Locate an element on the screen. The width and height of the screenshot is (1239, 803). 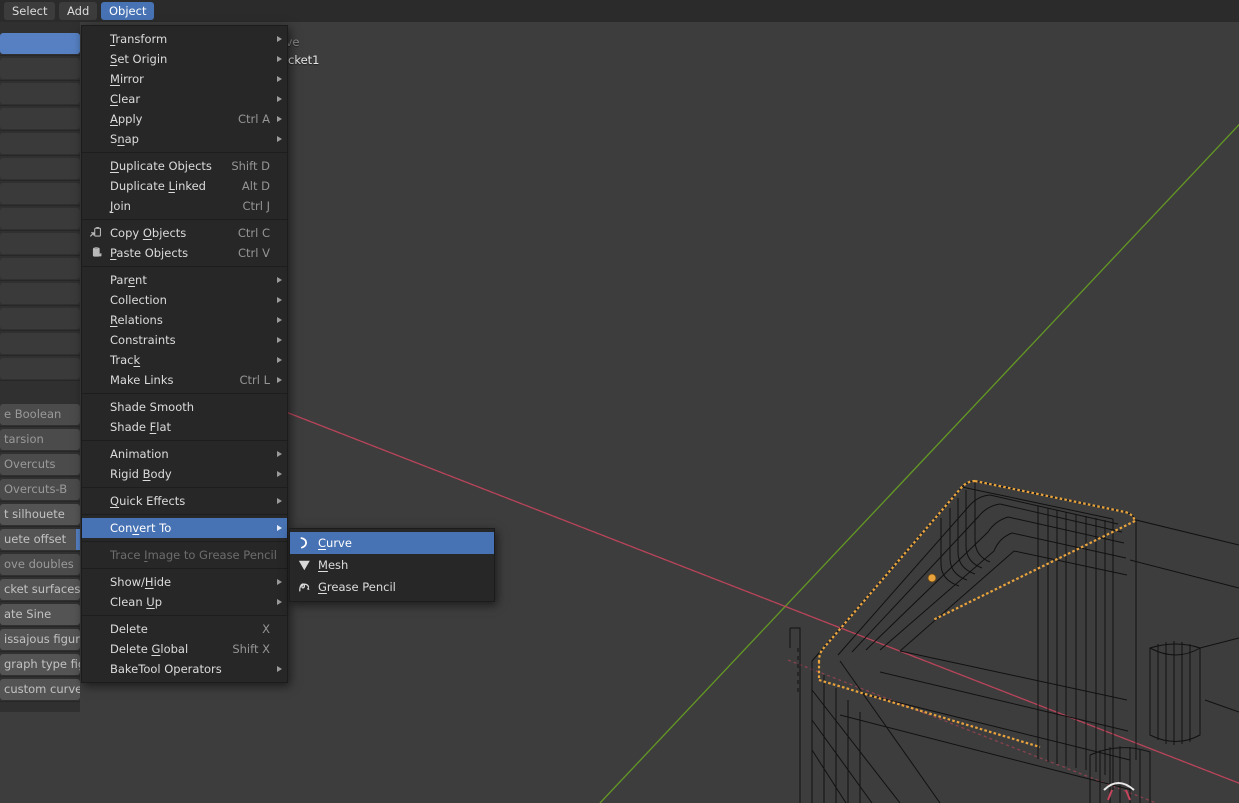
list-item: tarsion is located at coordinates (40, 439).